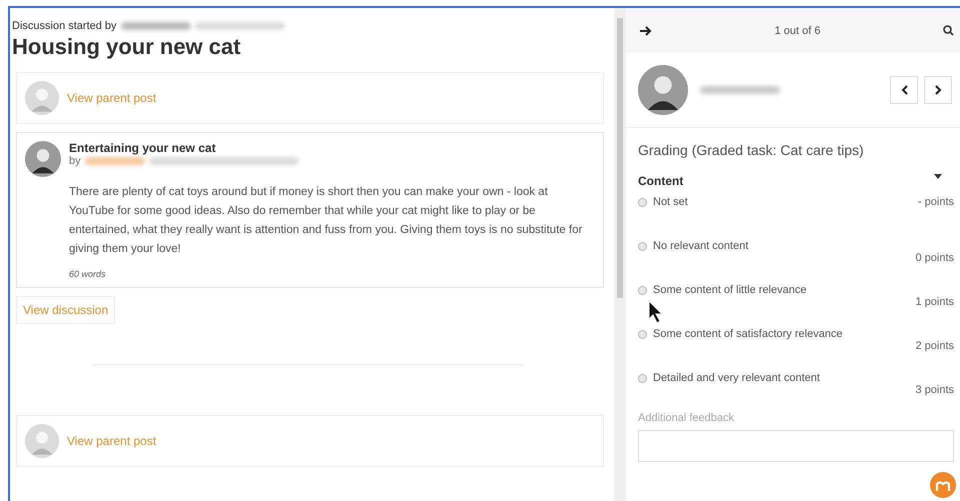  I want to click on chevron-left-icon, so click(904, 90).